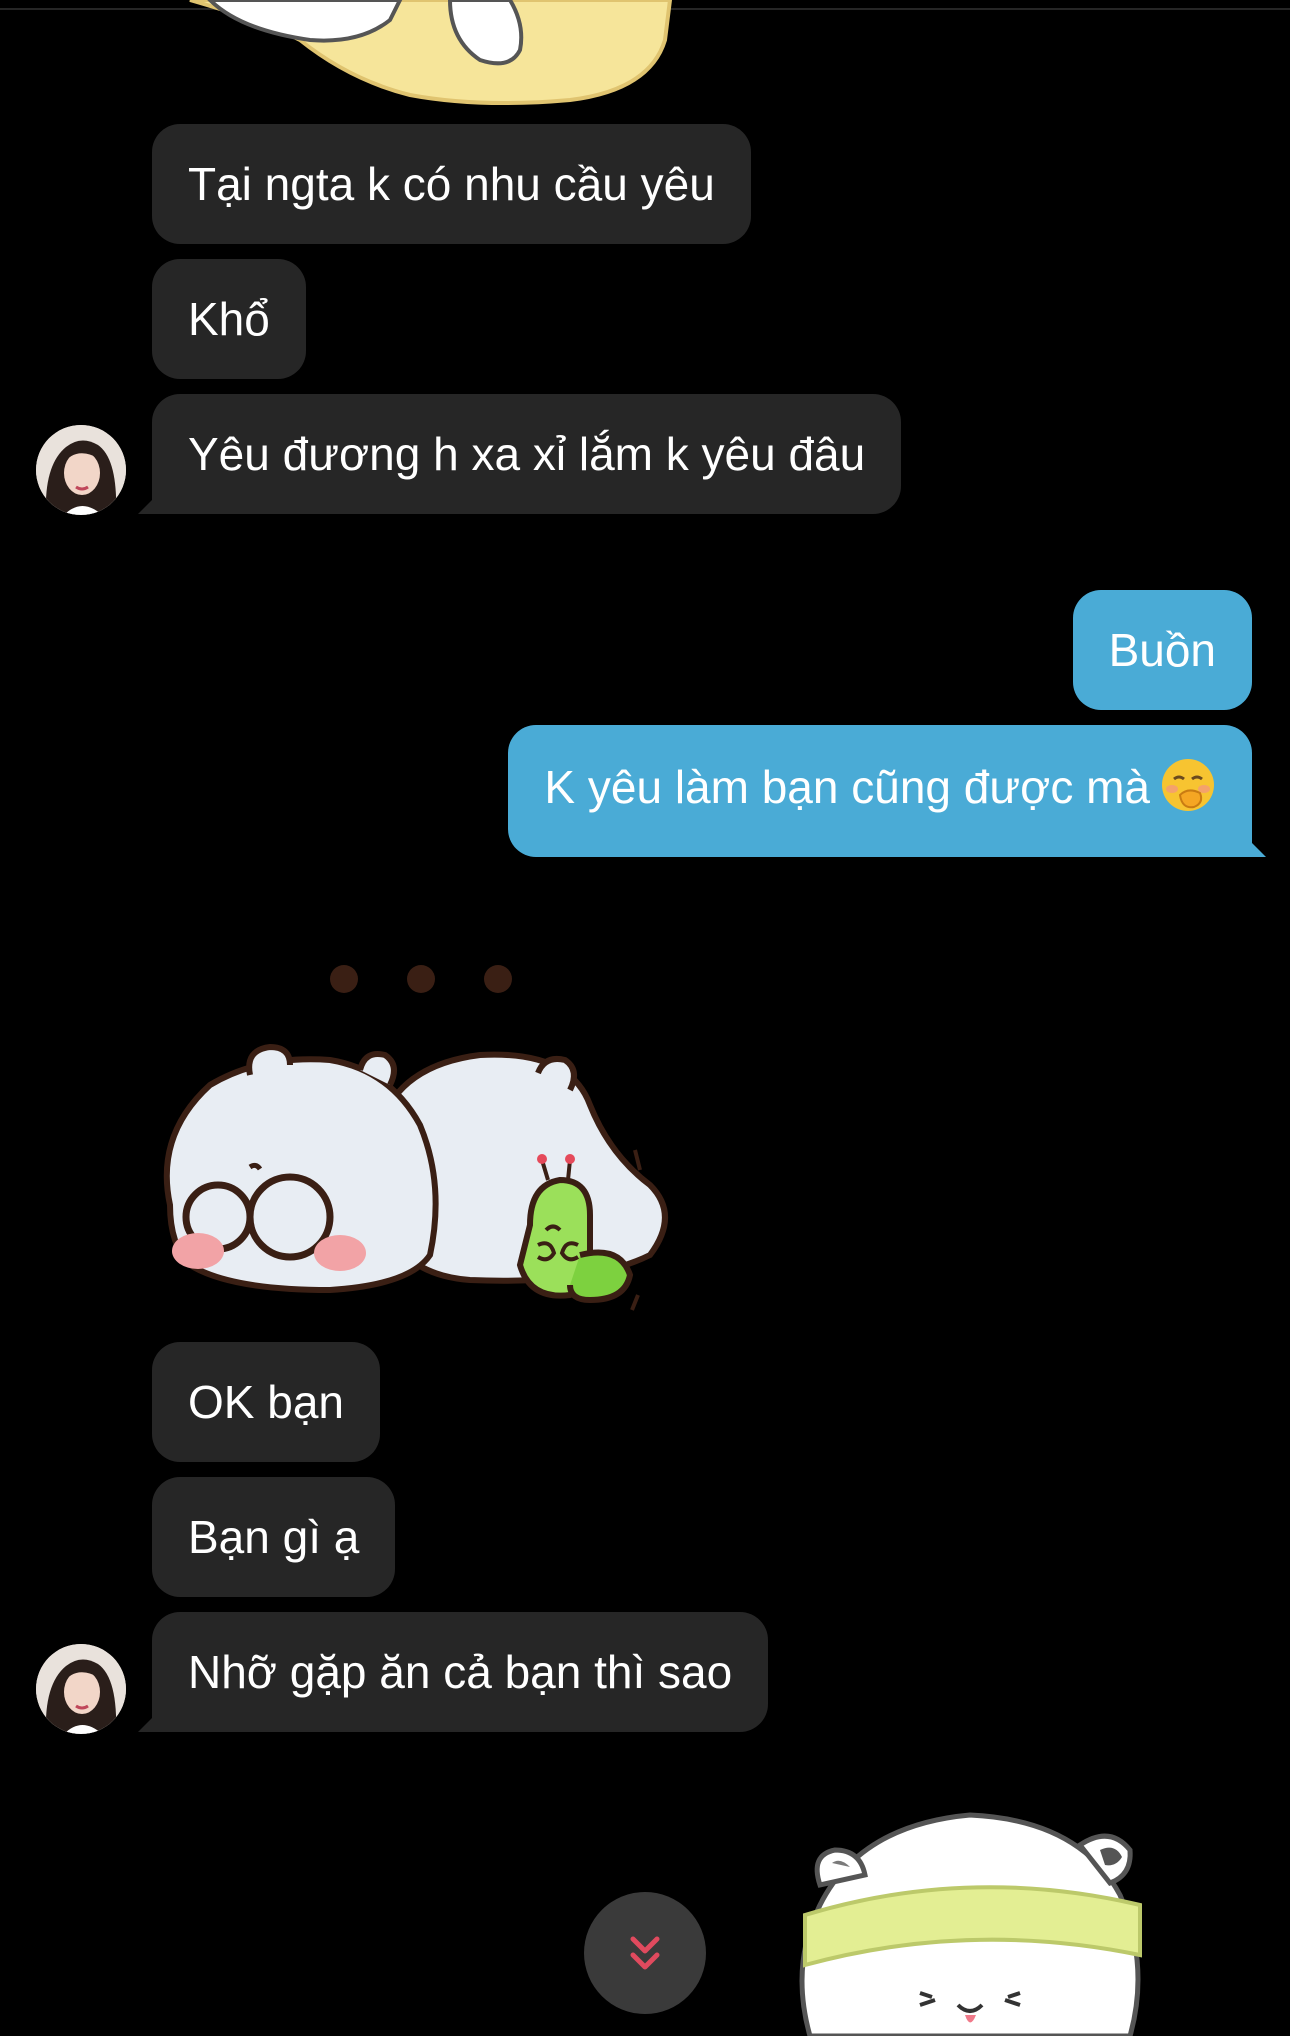 This screenshot has width=1290, height=2036. What do you see at coordinates (1188, 791) in the screenshot?
I see `face-with-hand-over-mouth-icon` at bounding box center [1188, 791].